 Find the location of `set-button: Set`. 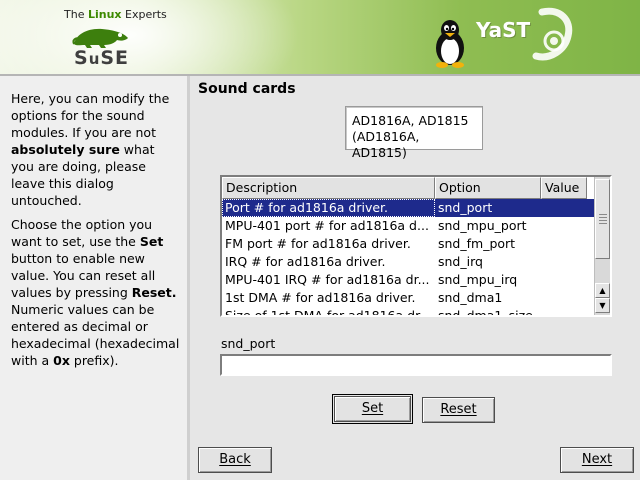

set-button: Set is located at coordinates (372, 409).